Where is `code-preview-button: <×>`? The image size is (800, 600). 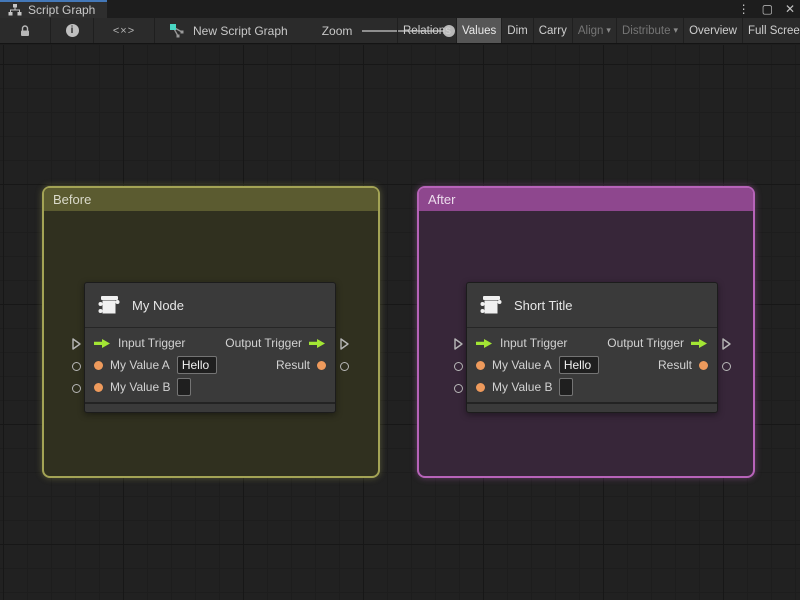 code-preview-button: <×> is located at coordinates (124, 30).